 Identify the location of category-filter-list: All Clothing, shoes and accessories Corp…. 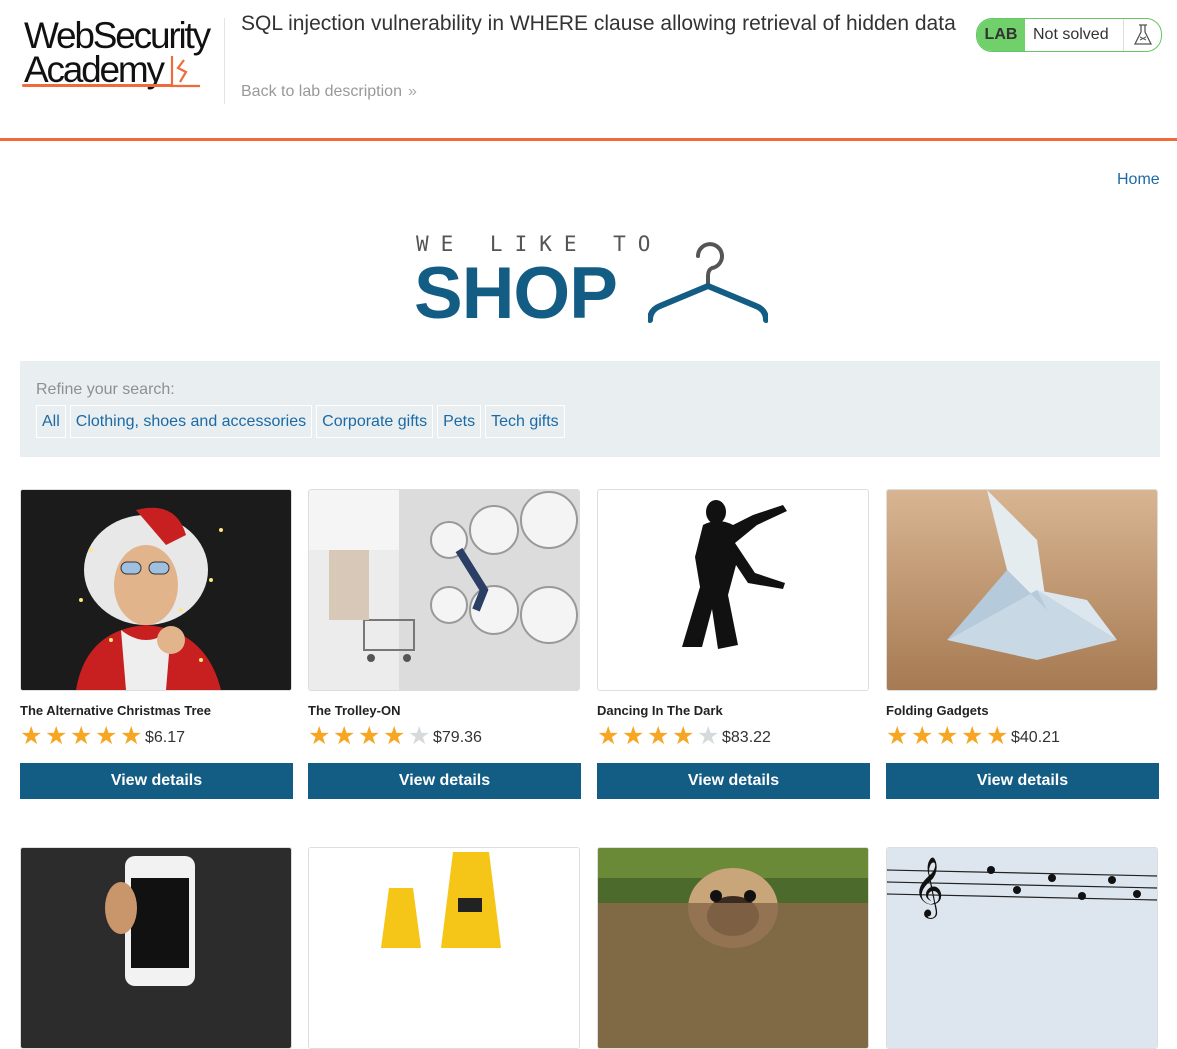
(300, 421).